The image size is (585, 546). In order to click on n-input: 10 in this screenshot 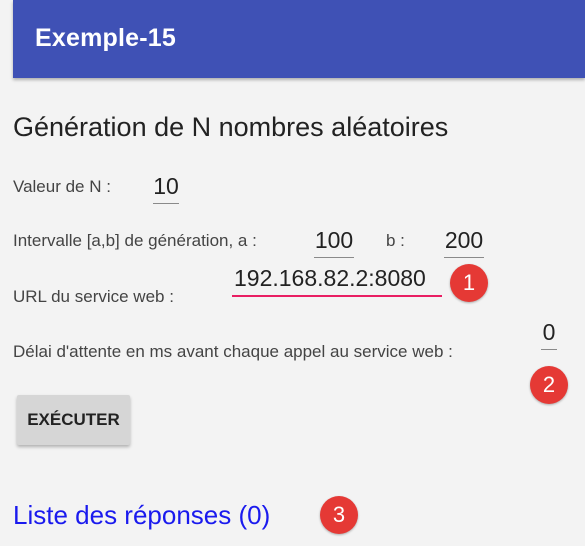, I will do `click(166, 188)`.